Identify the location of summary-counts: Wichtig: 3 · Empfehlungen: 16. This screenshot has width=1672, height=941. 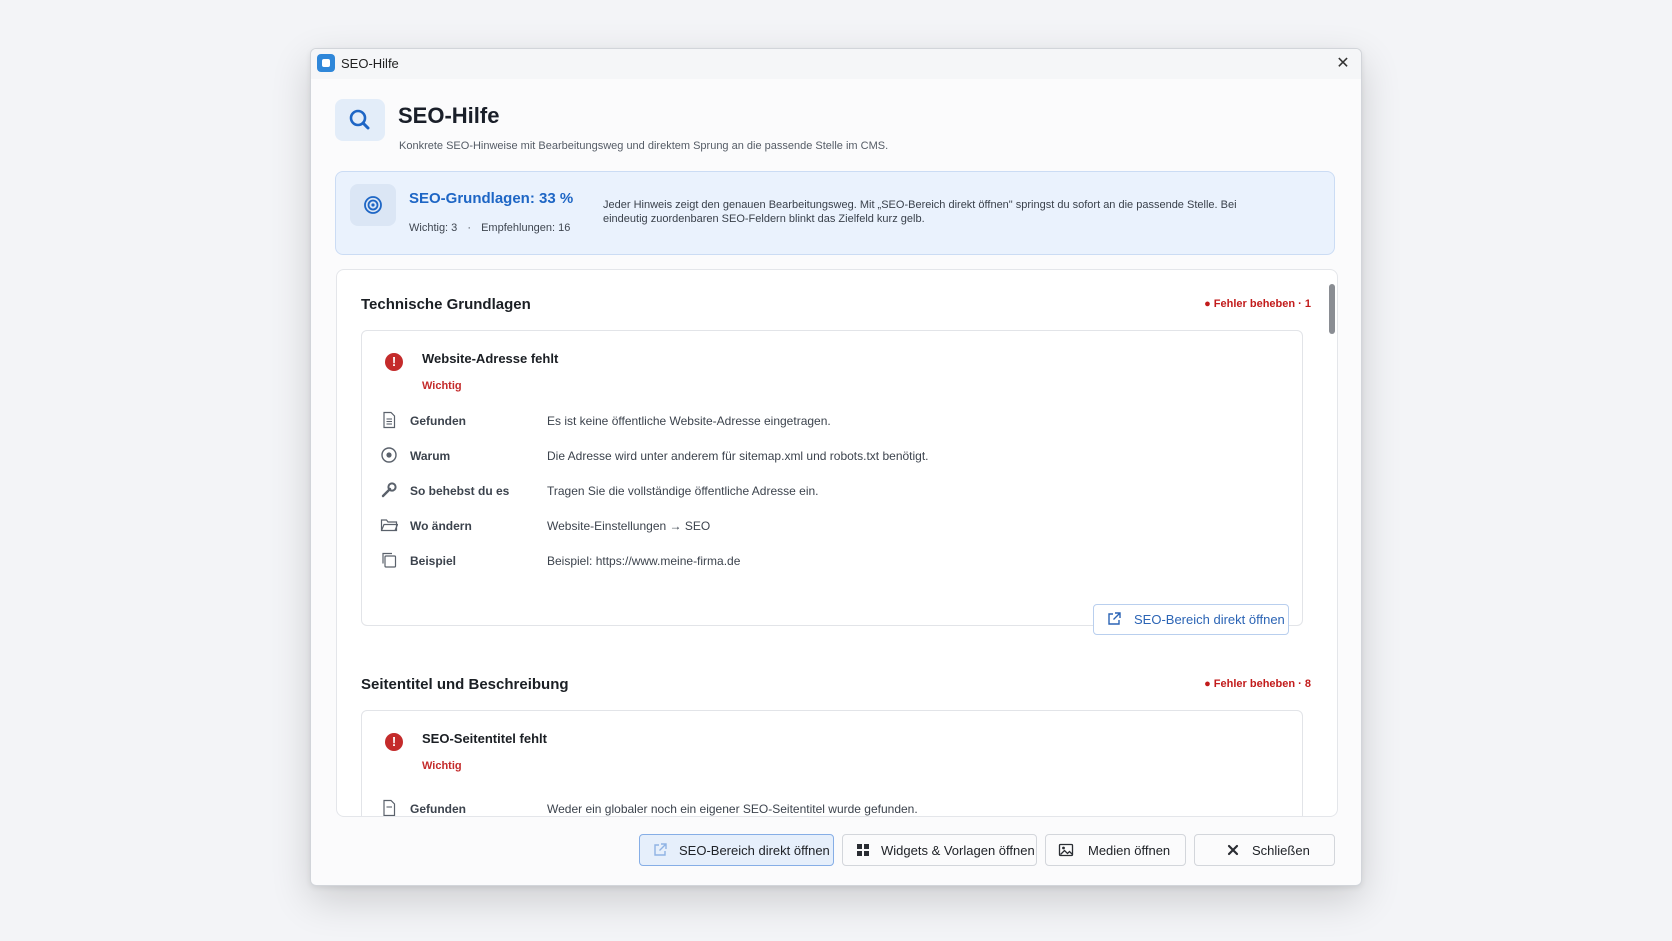
(489, 228).